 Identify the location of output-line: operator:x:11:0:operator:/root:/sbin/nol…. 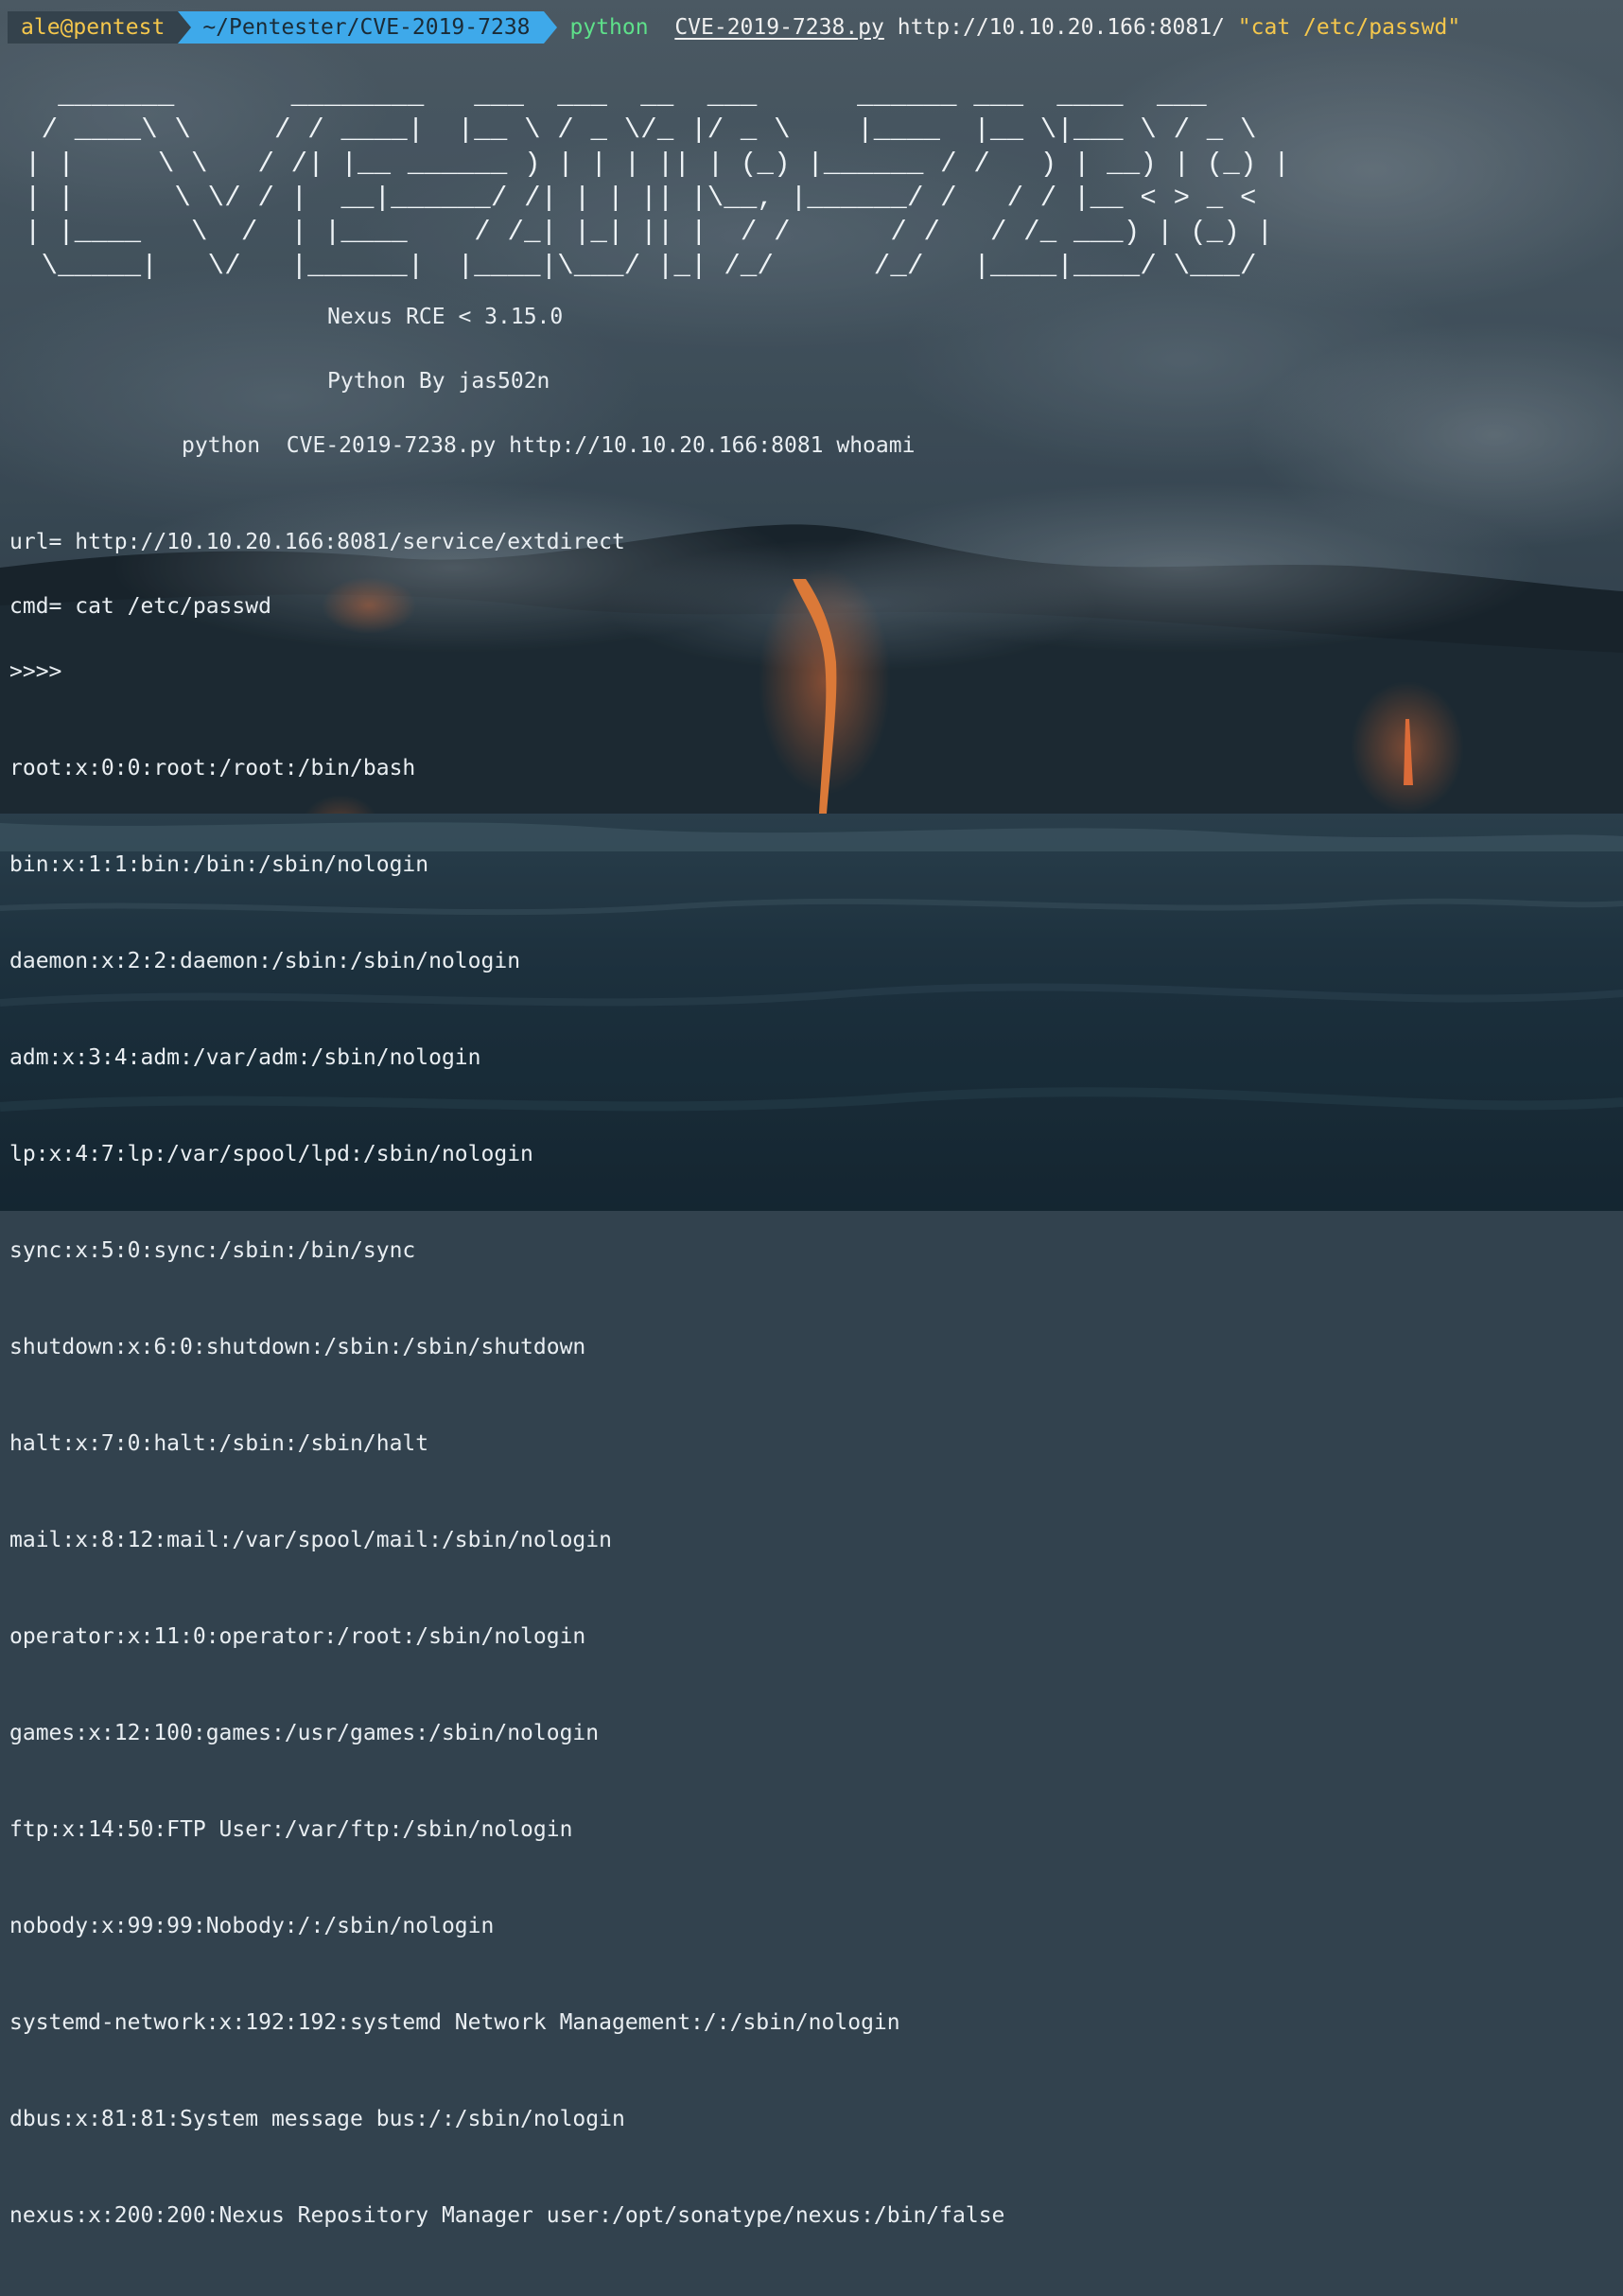
(297, 1637).